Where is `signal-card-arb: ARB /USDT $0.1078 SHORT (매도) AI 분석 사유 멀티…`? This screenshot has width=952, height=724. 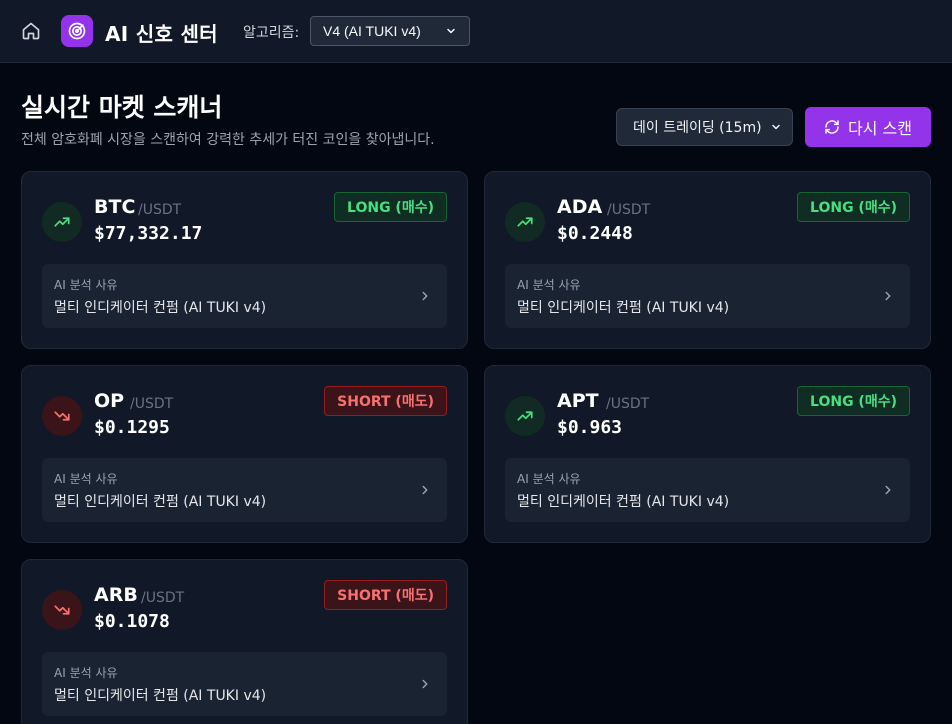 signal-card-arb: ARB /USDT $0.1078 SHORT (매도) AI 분석 사유 멀티… is located at coordinates (244, 641).